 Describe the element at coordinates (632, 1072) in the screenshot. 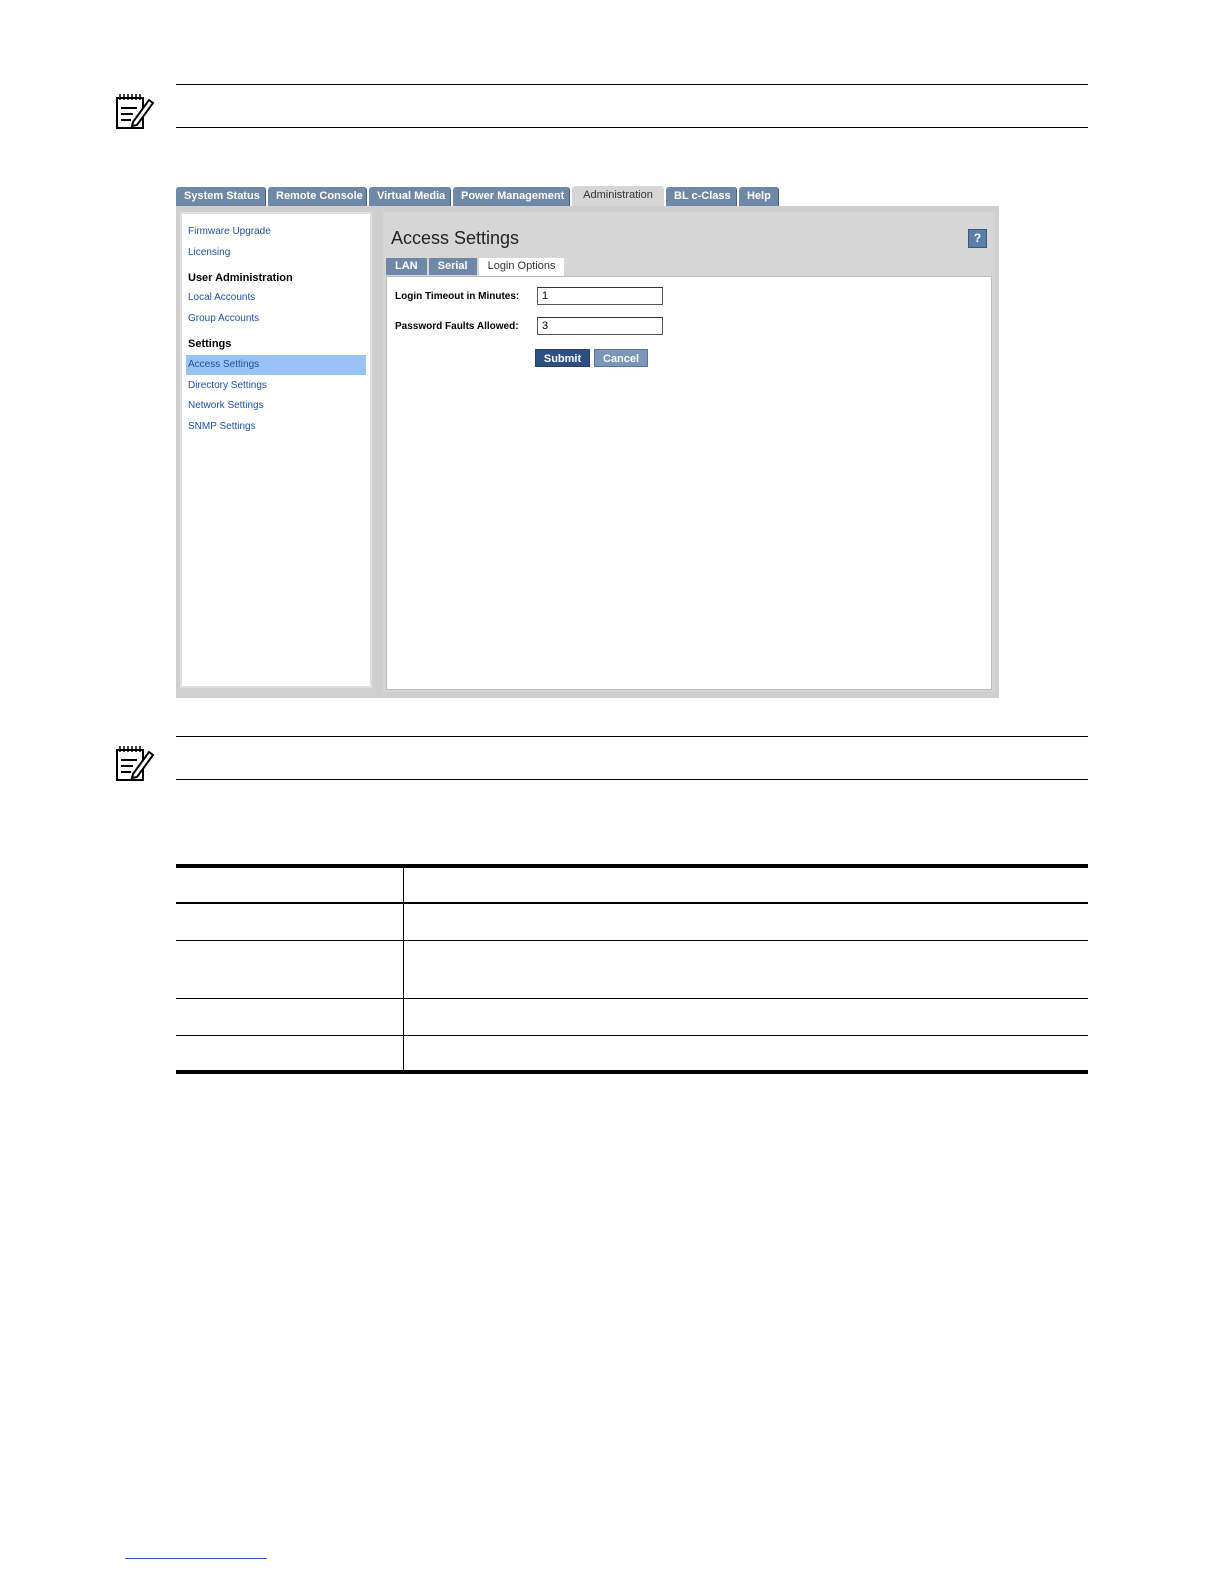

I see `table-bottom-rule` at that location.